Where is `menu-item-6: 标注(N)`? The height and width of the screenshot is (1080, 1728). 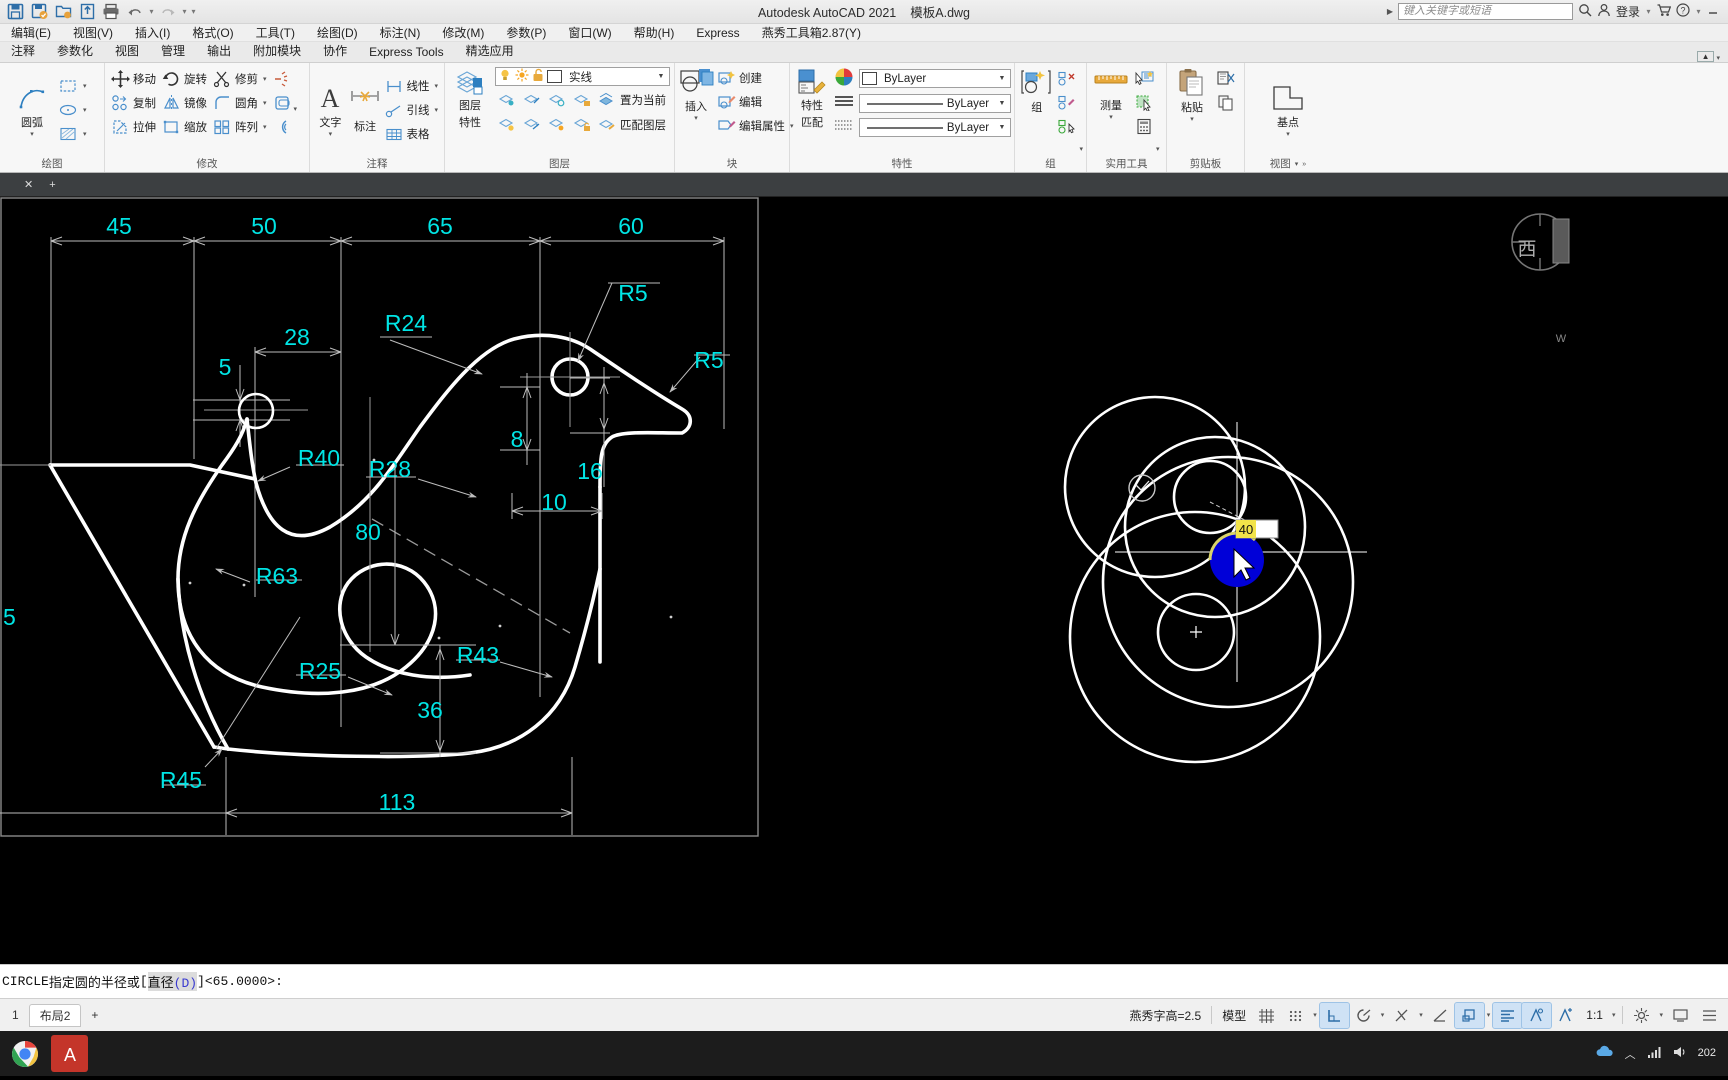 menu-item-6: 标注(N) is located at coordinates (400, 33).